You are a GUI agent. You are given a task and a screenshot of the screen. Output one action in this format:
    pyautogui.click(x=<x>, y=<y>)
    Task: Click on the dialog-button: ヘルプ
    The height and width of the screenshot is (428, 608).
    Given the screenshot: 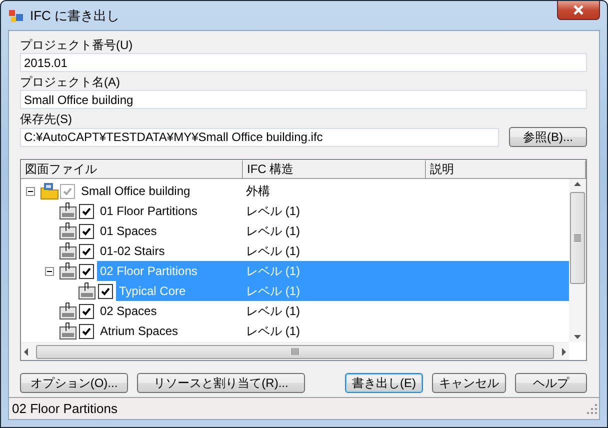 What is the action you would take?
    pyautogui.click(x=551, y=383)
    